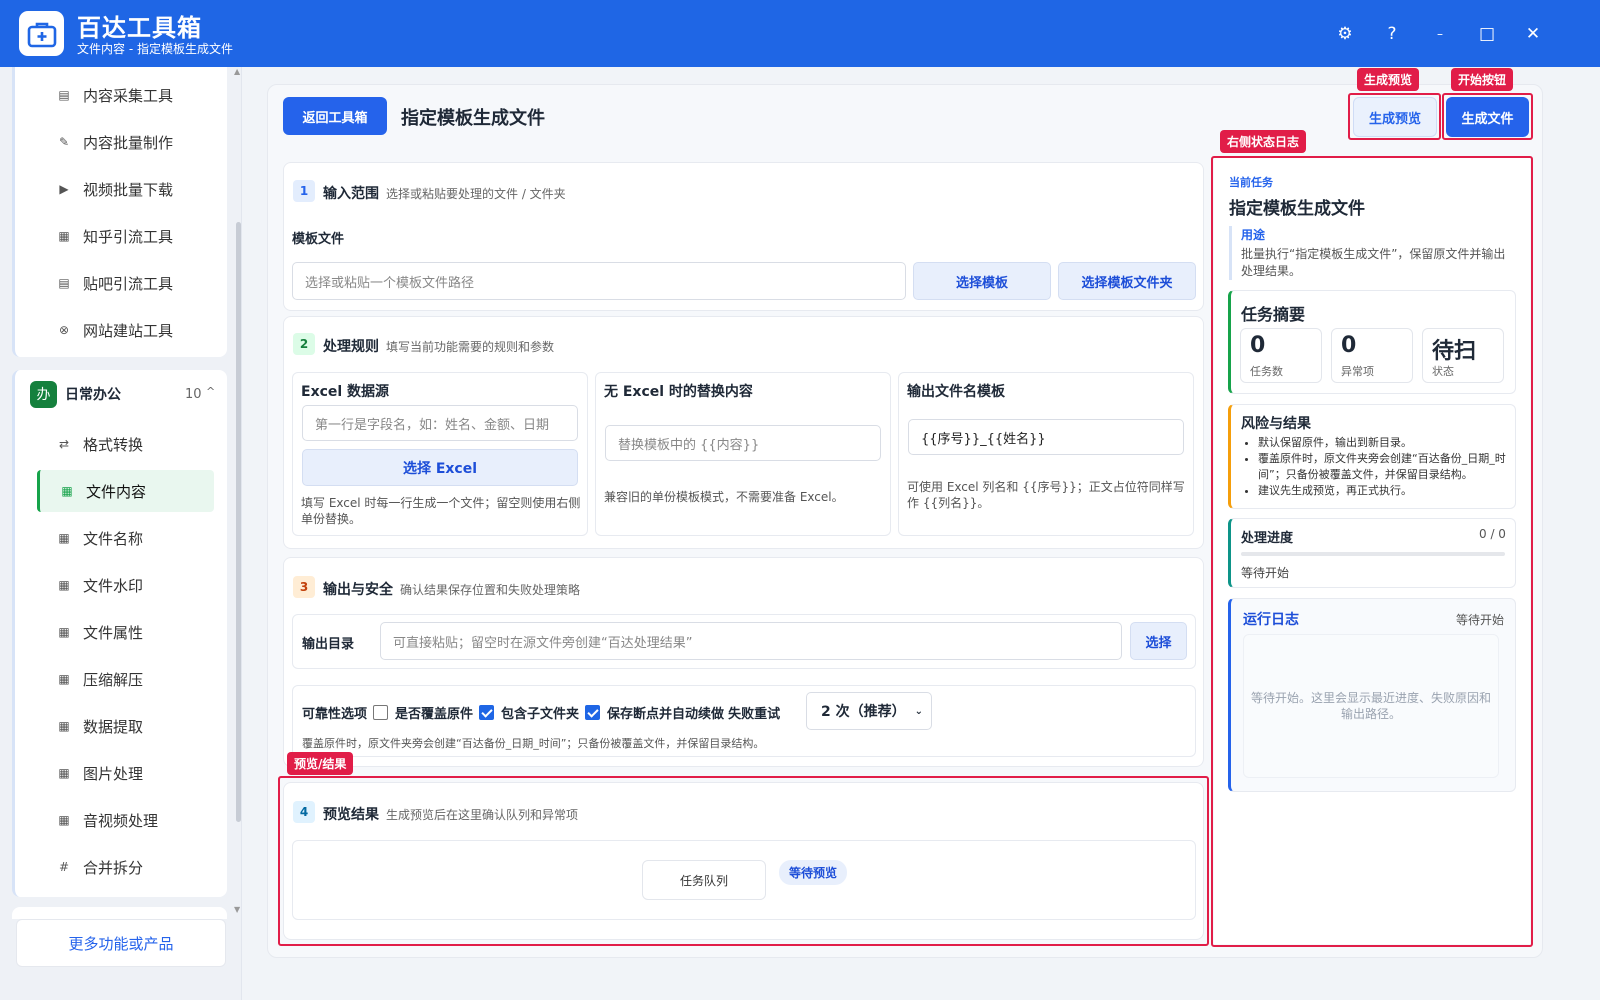 Image resolution: width=1600 pixels, height=1000 pixels. I want to click on sidebar-item: ▦ 知乎引流工具, so click(125, 236).